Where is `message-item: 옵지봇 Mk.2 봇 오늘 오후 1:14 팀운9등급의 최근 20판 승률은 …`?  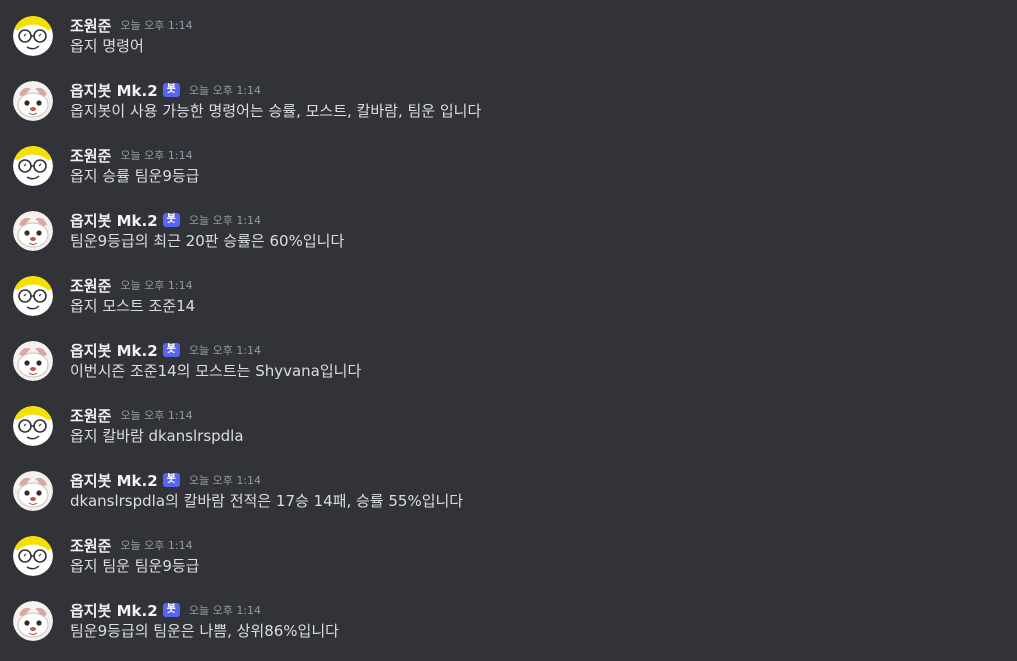
message-item: 옵지봇 Mk.2 봇 오늘 오후 1:14 팀운9등급의 최근 20판 승률은 … is located at coordinates (508, 239).